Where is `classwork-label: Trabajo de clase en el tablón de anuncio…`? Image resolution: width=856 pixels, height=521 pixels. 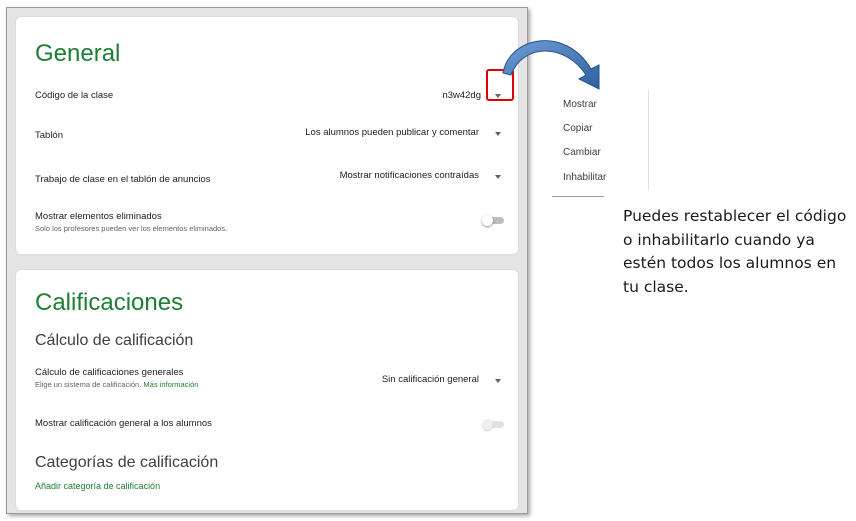
classwork-label: Trabajo de clase en el tablón de anuncio… is located at coordinates (123, 179).